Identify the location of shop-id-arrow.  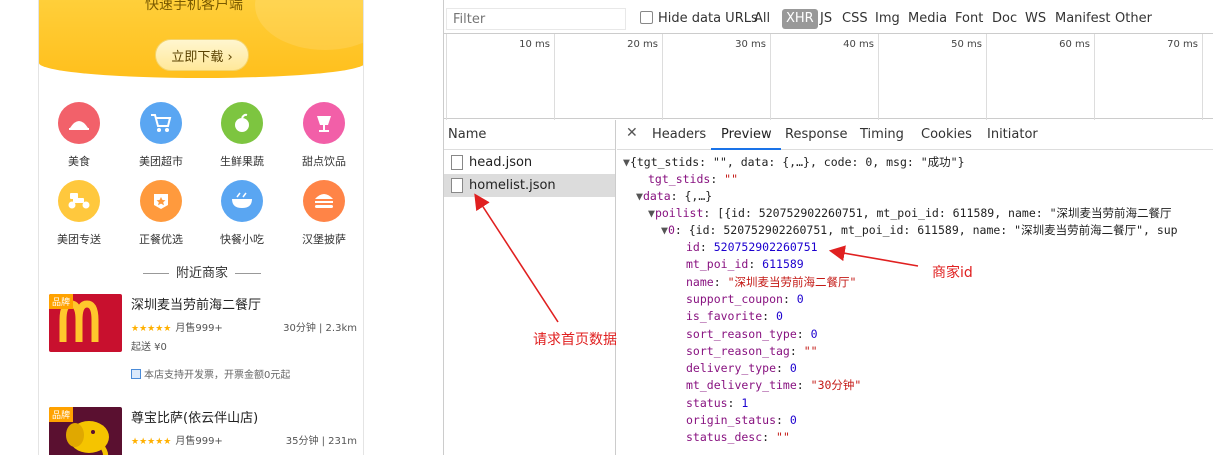
(873, 256).